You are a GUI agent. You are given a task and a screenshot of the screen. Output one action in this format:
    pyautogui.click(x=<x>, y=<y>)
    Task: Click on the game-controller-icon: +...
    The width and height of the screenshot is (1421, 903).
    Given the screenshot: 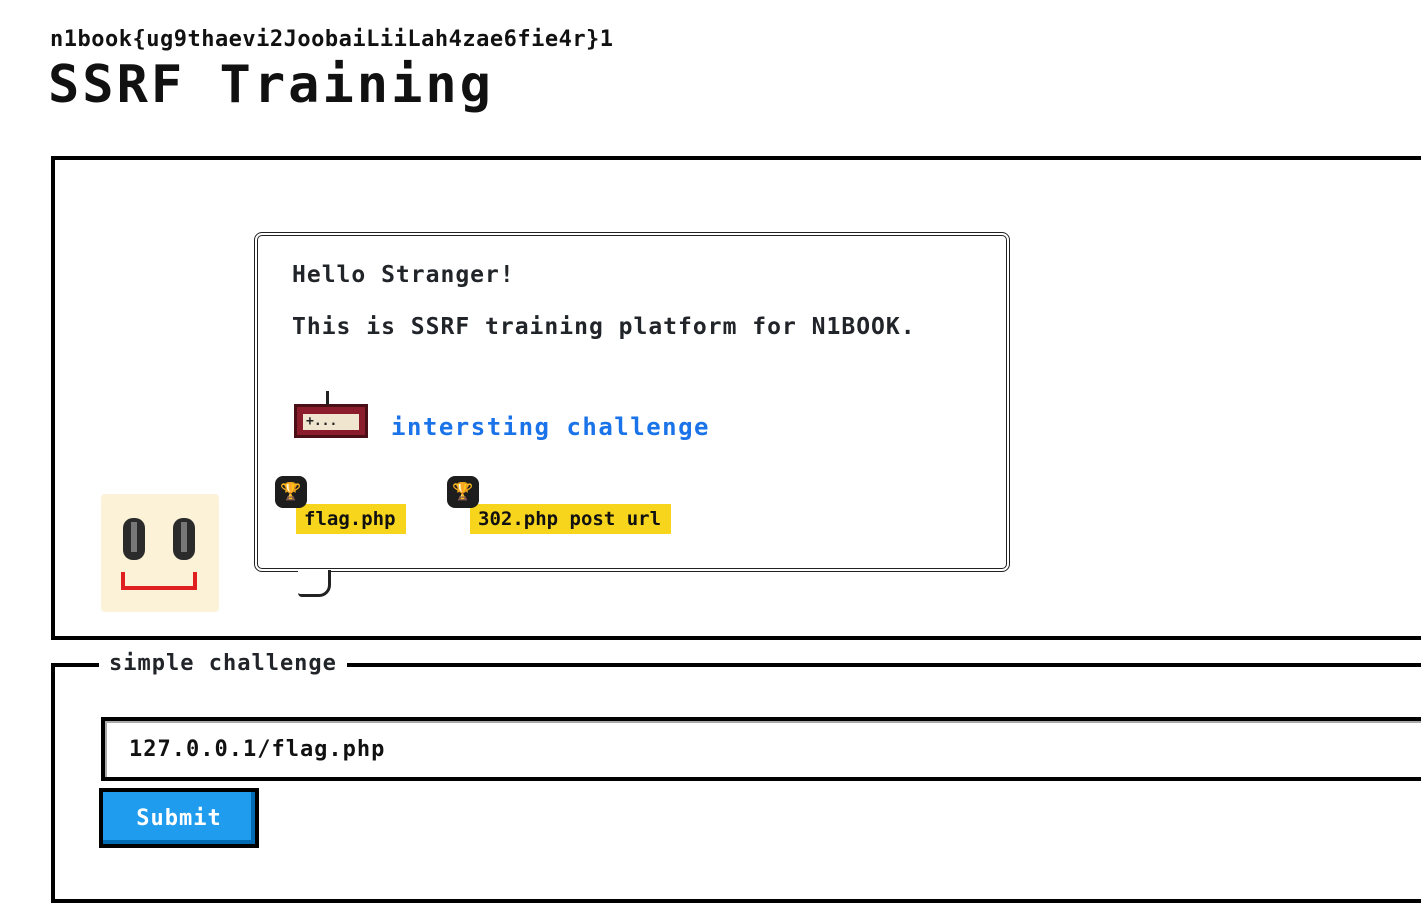 What is the action you would take?
    pyautogui.click(x=331, y=414)
    